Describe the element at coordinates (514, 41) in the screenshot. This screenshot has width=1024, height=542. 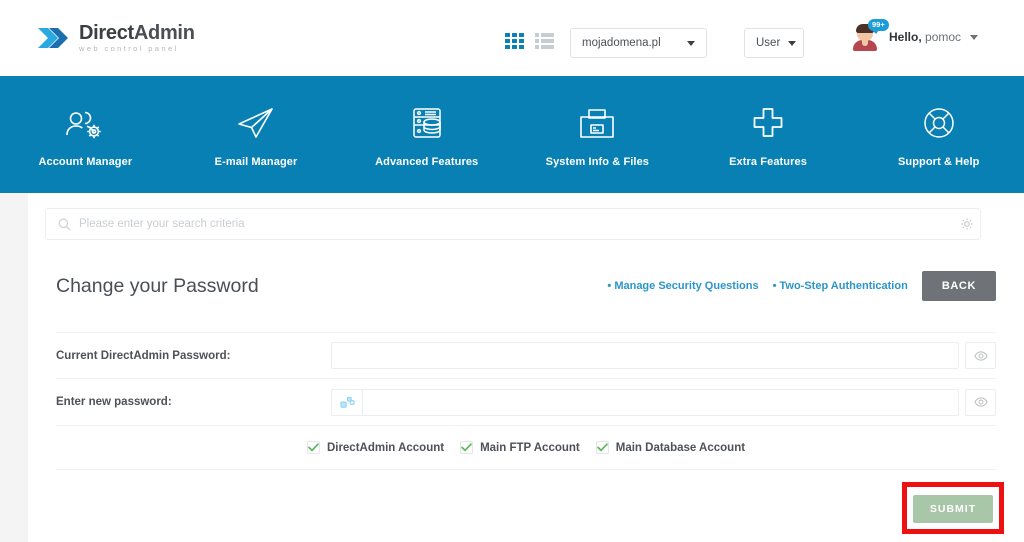
I see `grid-view-icon` at that location.